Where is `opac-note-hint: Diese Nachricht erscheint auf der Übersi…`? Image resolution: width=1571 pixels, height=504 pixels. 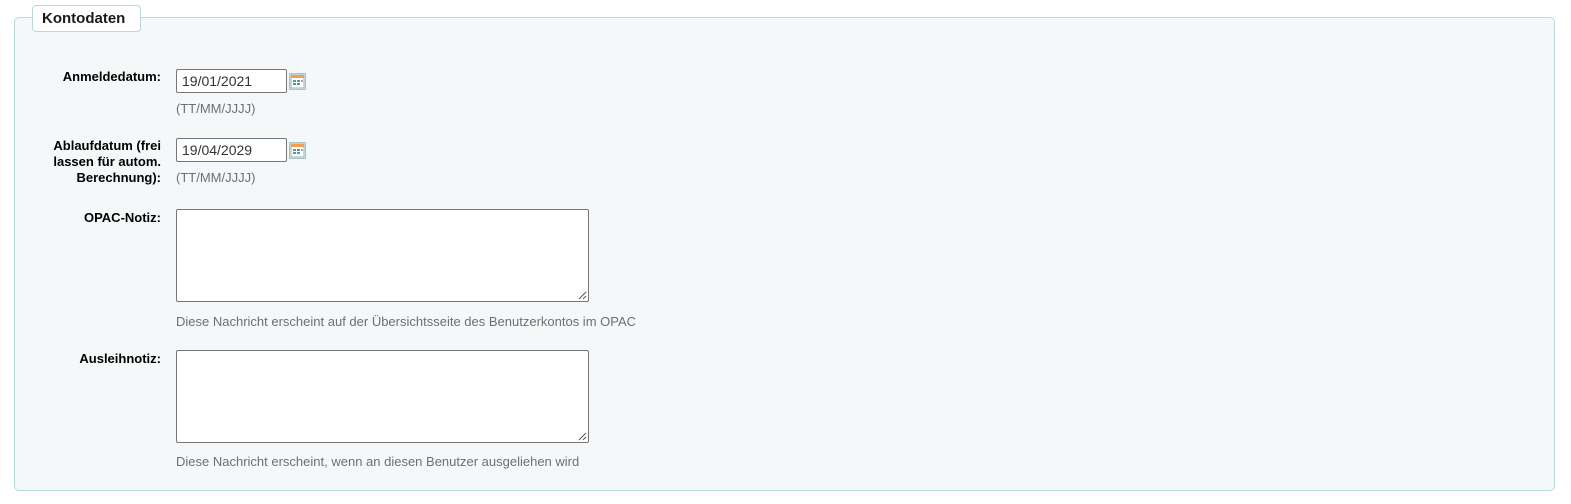
opac-note-hint: Diese Nachricht erscheint auf der Übersi… is located at coordinates (406, 321).